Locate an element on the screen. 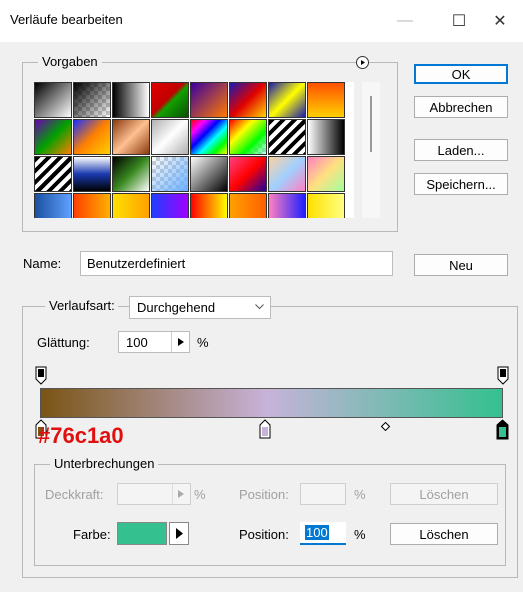 Image resolution: width=523 pixels, height=592 pixels. gradient-type-select: Durchgehend is located at coordinates (200, 307).